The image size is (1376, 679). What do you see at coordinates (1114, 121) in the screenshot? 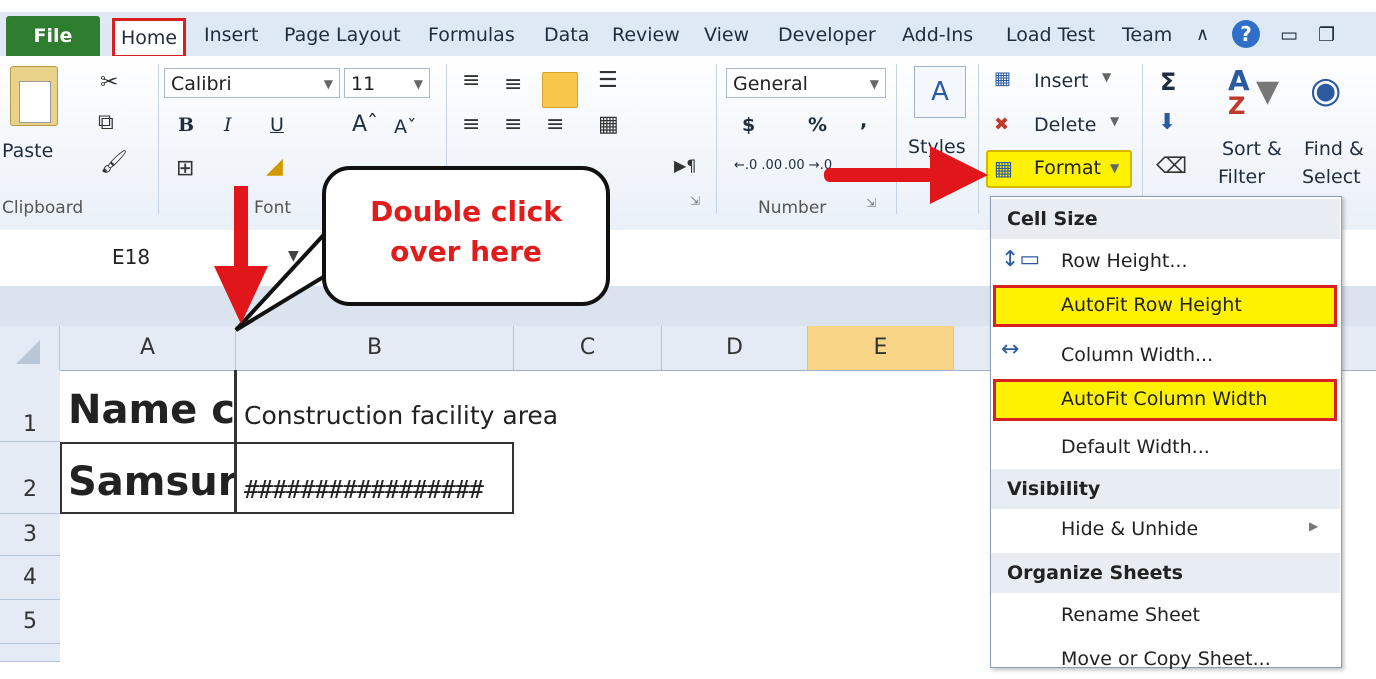
I see `delete-dropdown-icon: ▼` at bounding box center [1114, 121].